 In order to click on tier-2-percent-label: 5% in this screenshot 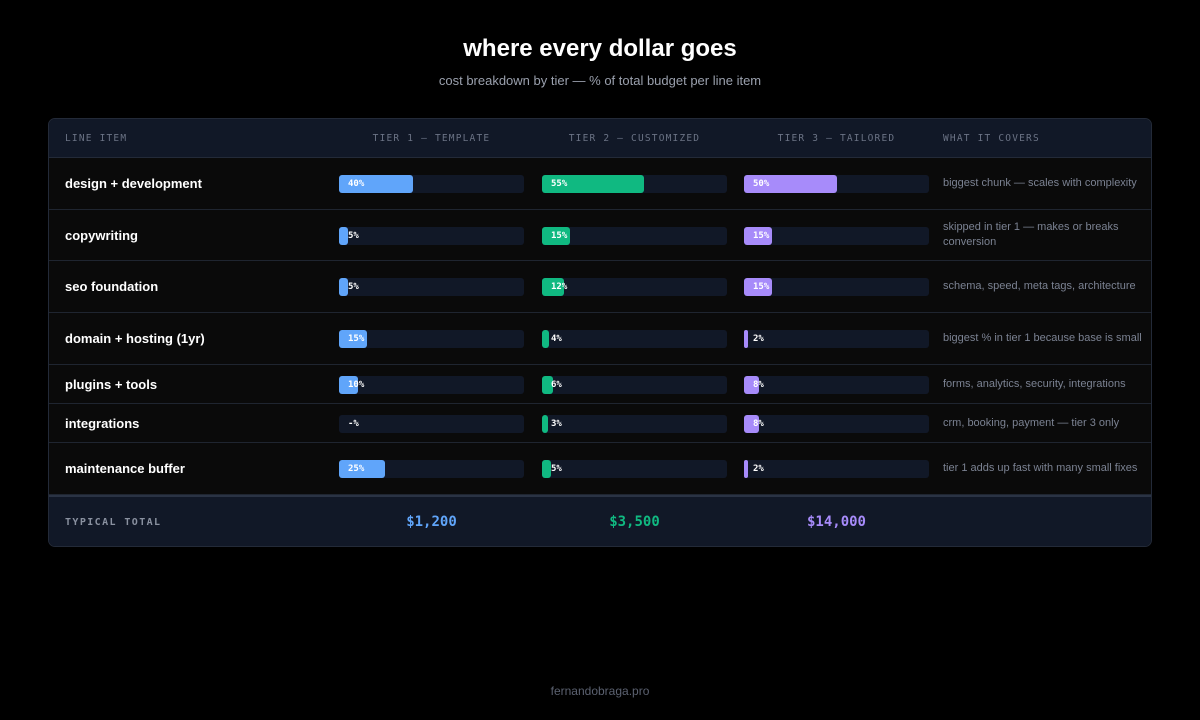, I will do `click(556, 469)`.